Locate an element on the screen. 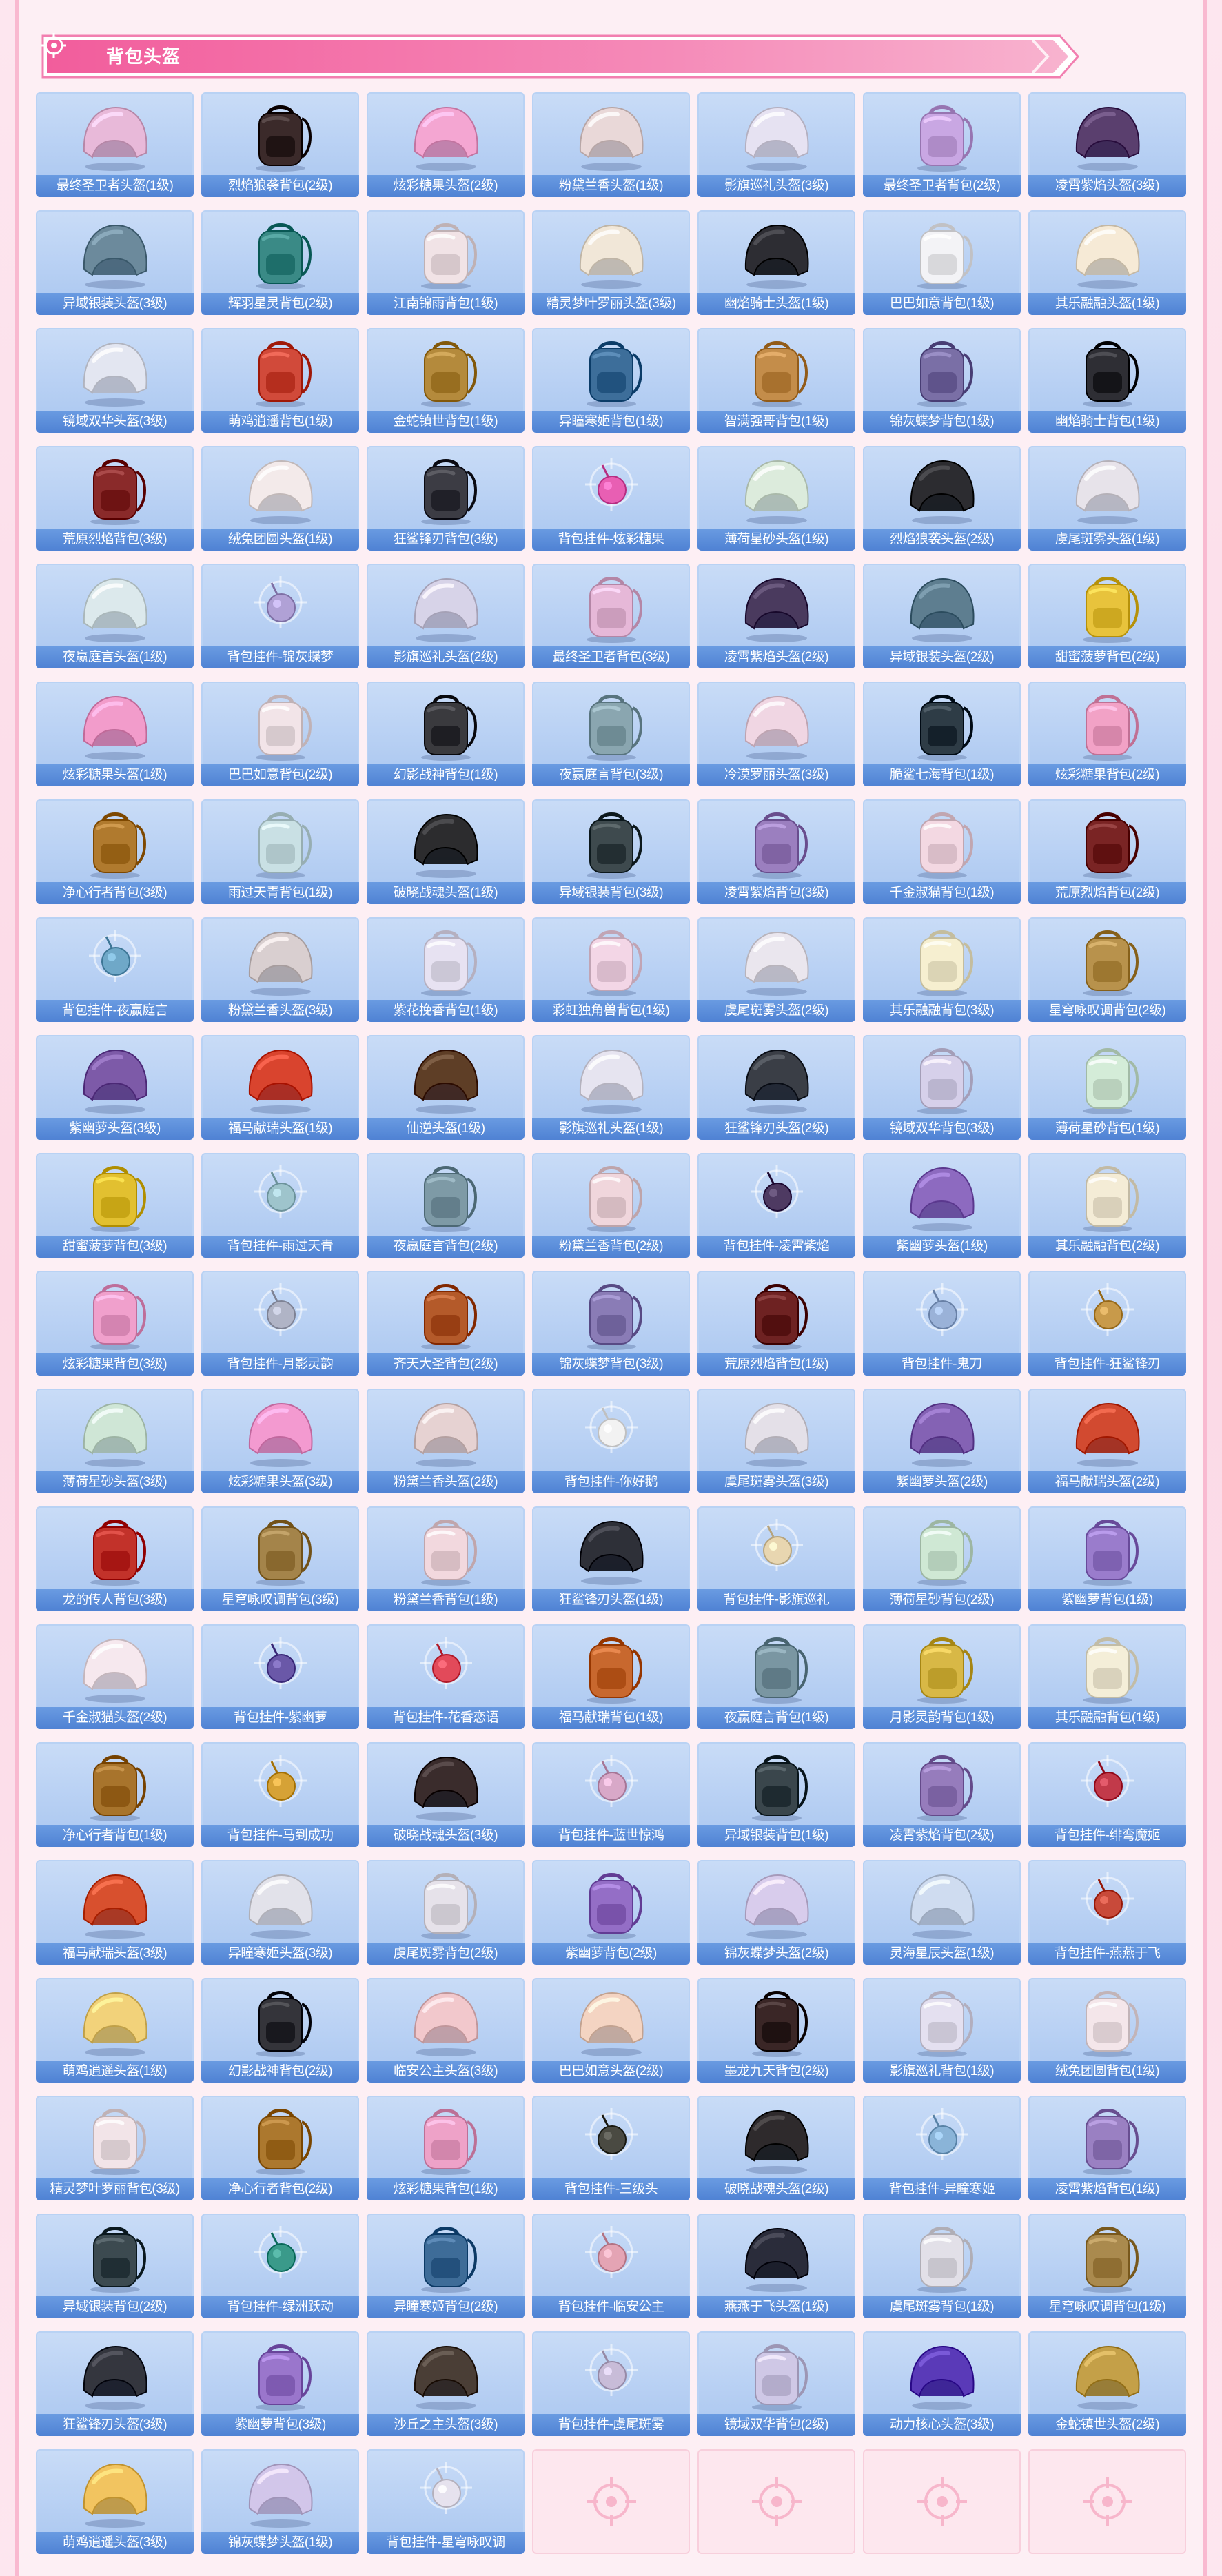 This screenshot has width=1222, height=2576. item-card: 最终圣卫者背包(3级) is located at coordinates (611, 616).